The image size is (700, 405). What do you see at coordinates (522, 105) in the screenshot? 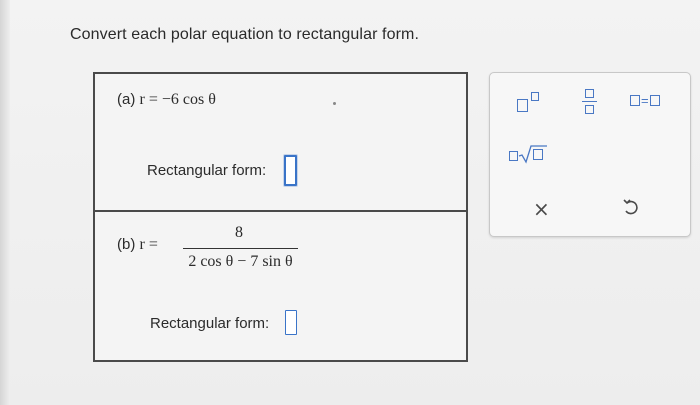
I see `exponent-base-box` at bounding box center [522, 105].